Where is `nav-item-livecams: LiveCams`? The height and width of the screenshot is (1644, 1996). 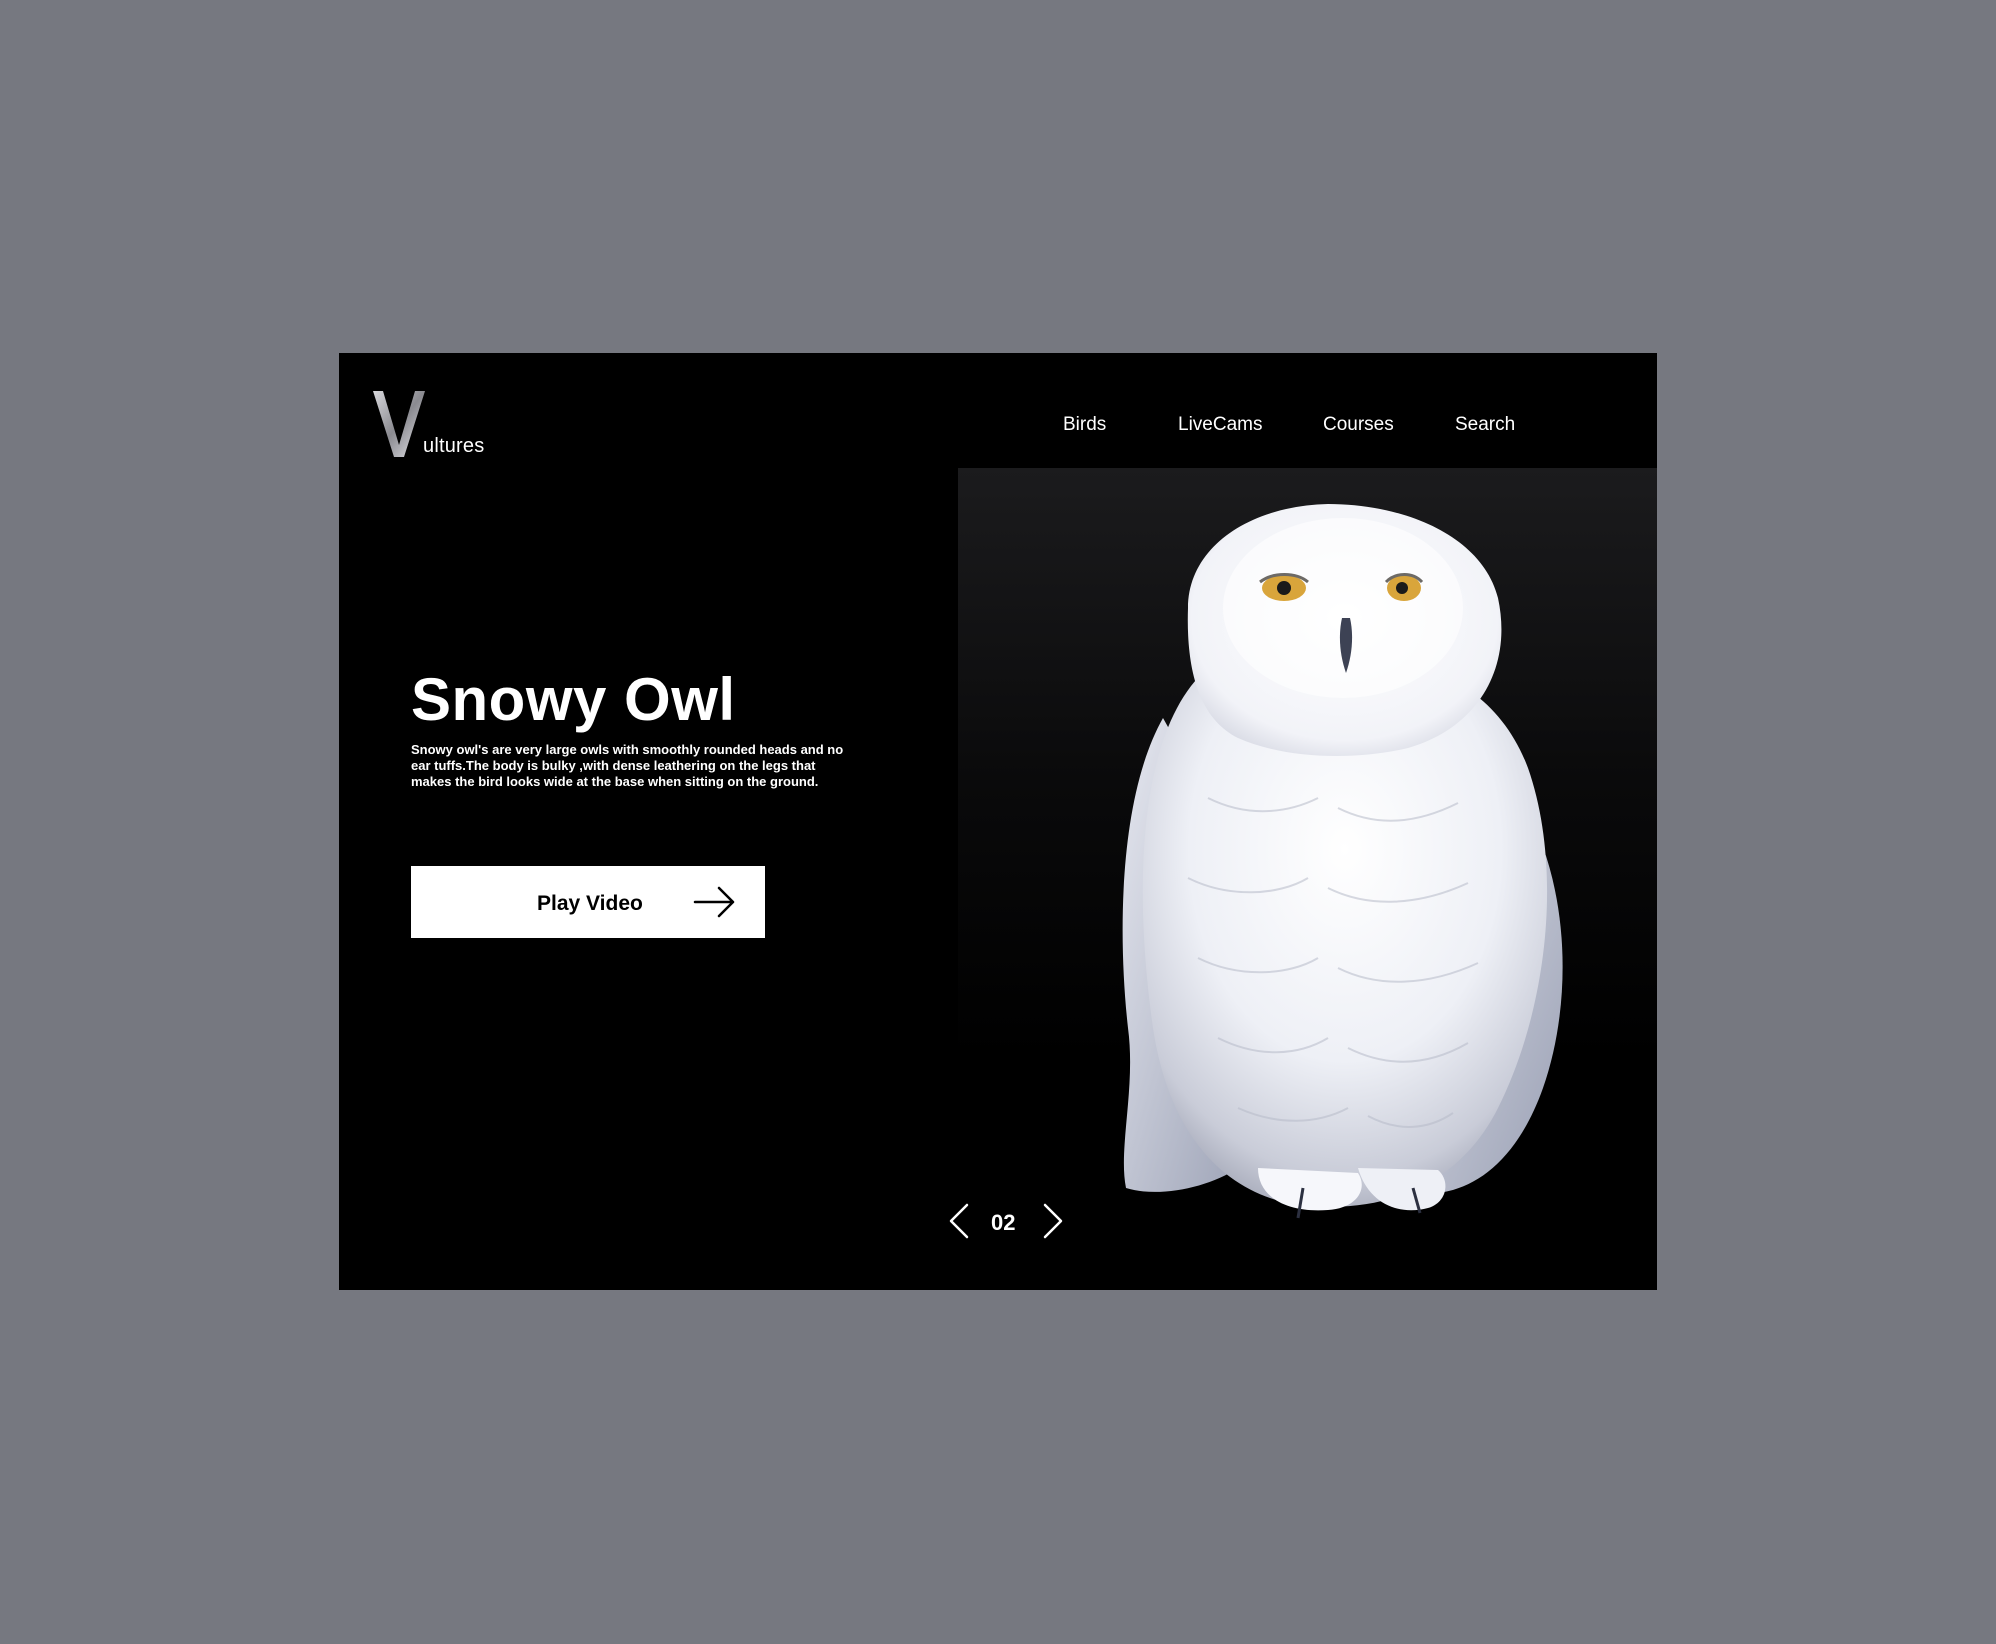 nav-item-livecams: LiveCams is located at coordinates (1220, 425).